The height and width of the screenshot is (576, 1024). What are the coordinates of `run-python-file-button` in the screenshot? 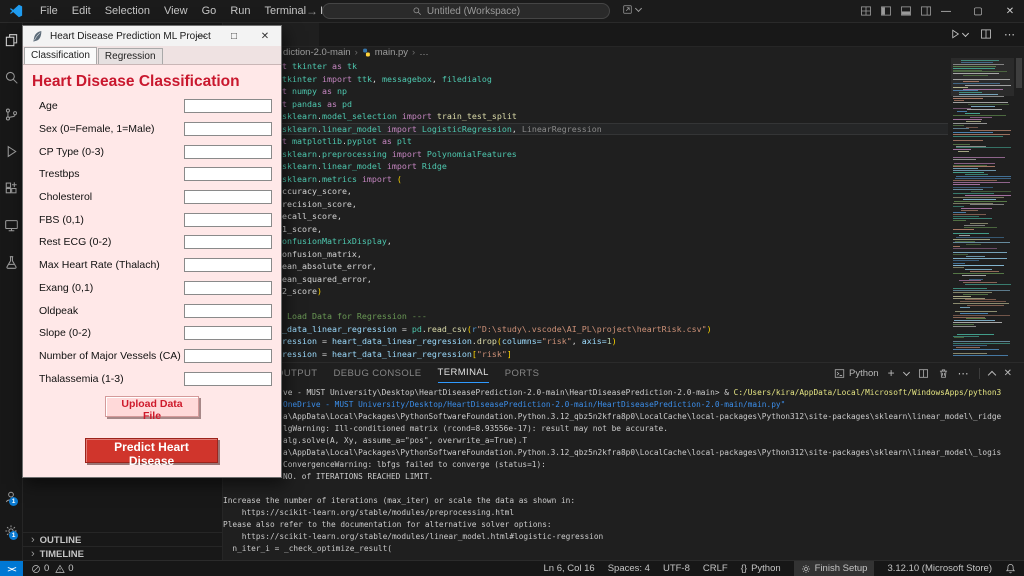 It's located at (959, 34).